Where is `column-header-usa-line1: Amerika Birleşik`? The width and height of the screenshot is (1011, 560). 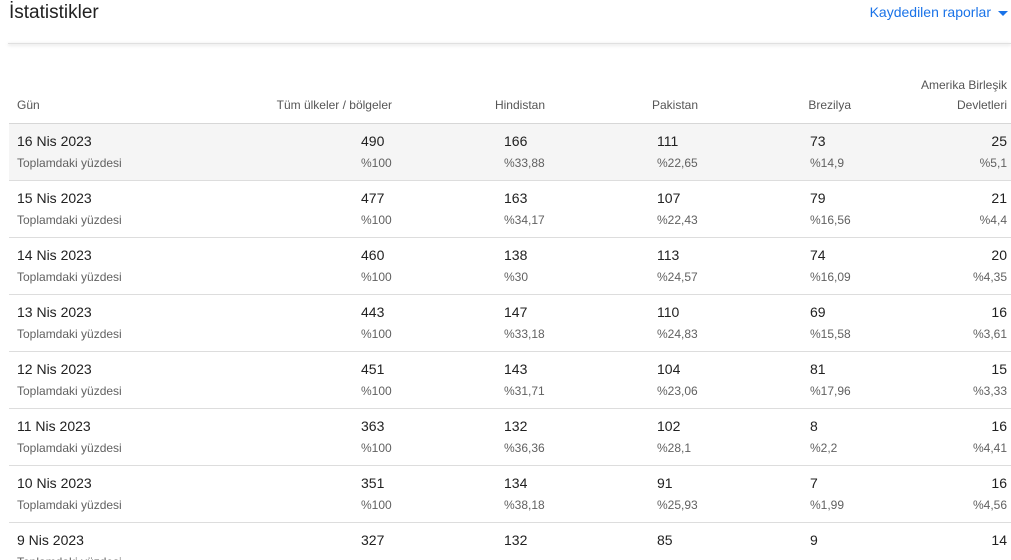 column-header-usa-line1: Amerika Birleşik is located at coordinates (963, 85).